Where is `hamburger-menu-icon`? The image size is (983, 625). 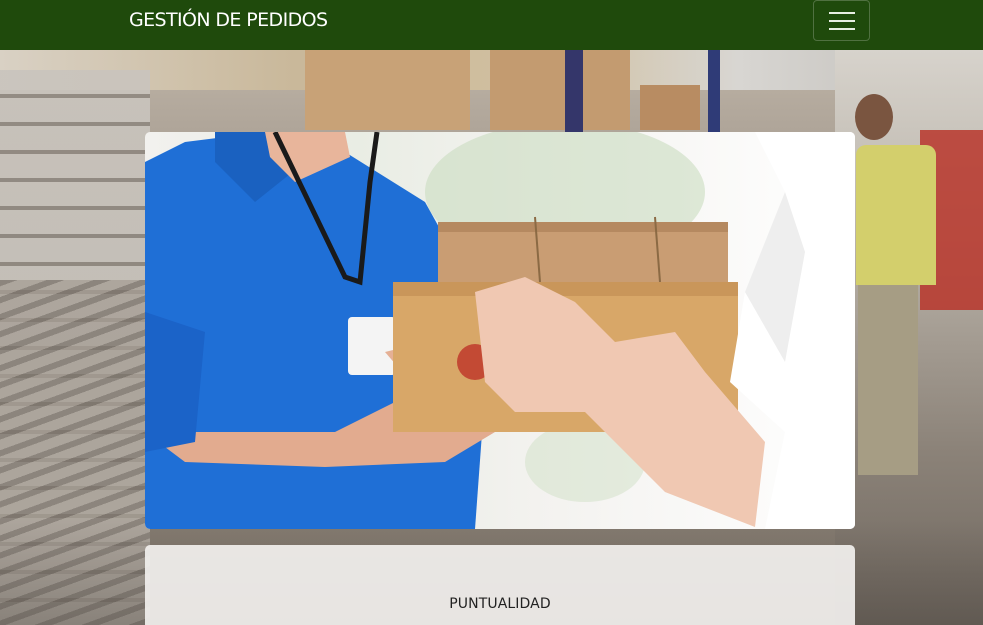
hamburger-menu-icon is located at coordinates (842, 13).